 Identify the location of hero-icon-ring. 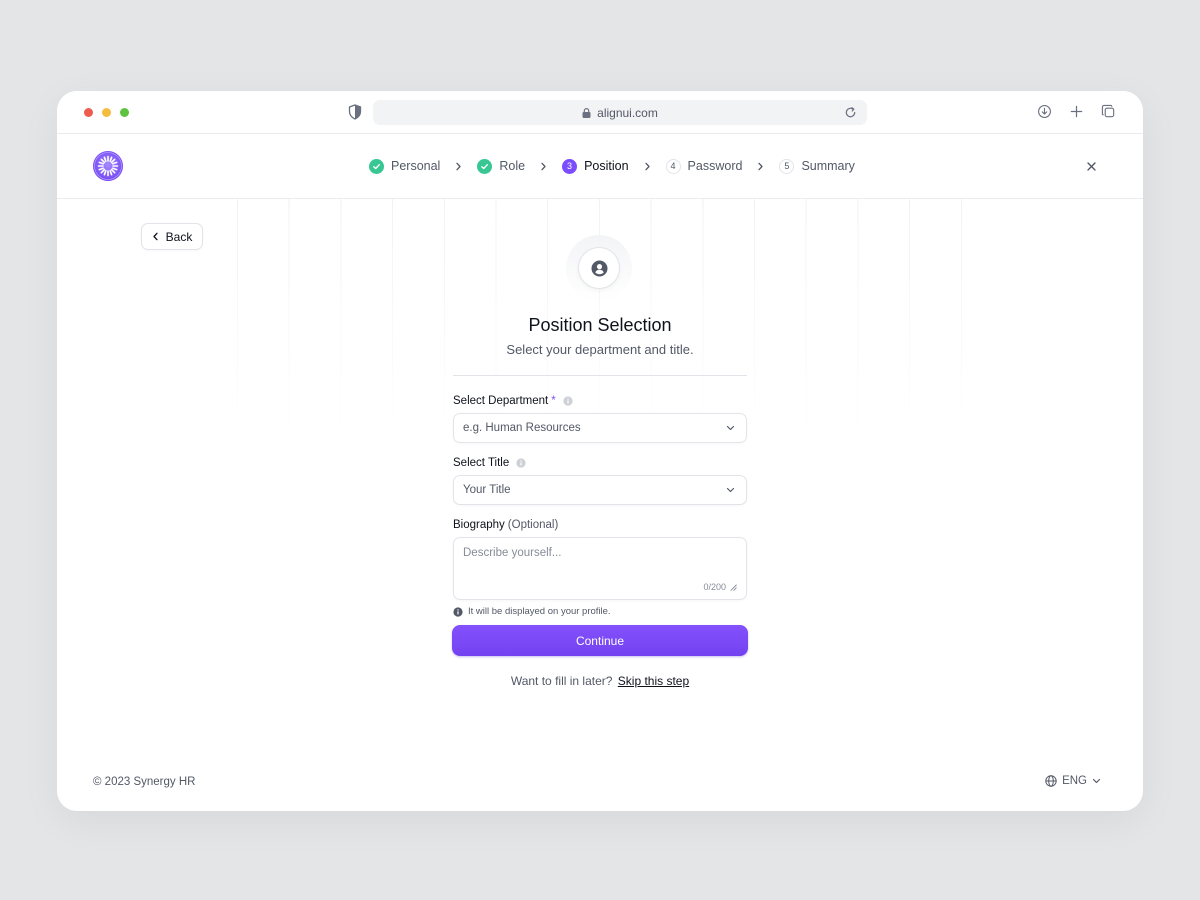
(599, 268).